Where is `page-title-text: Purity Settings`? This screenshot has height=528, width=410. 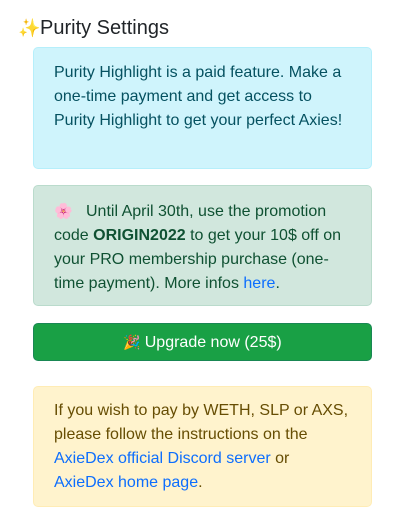
page-title-text: Purity Settings is located at coordinates (104, 28).